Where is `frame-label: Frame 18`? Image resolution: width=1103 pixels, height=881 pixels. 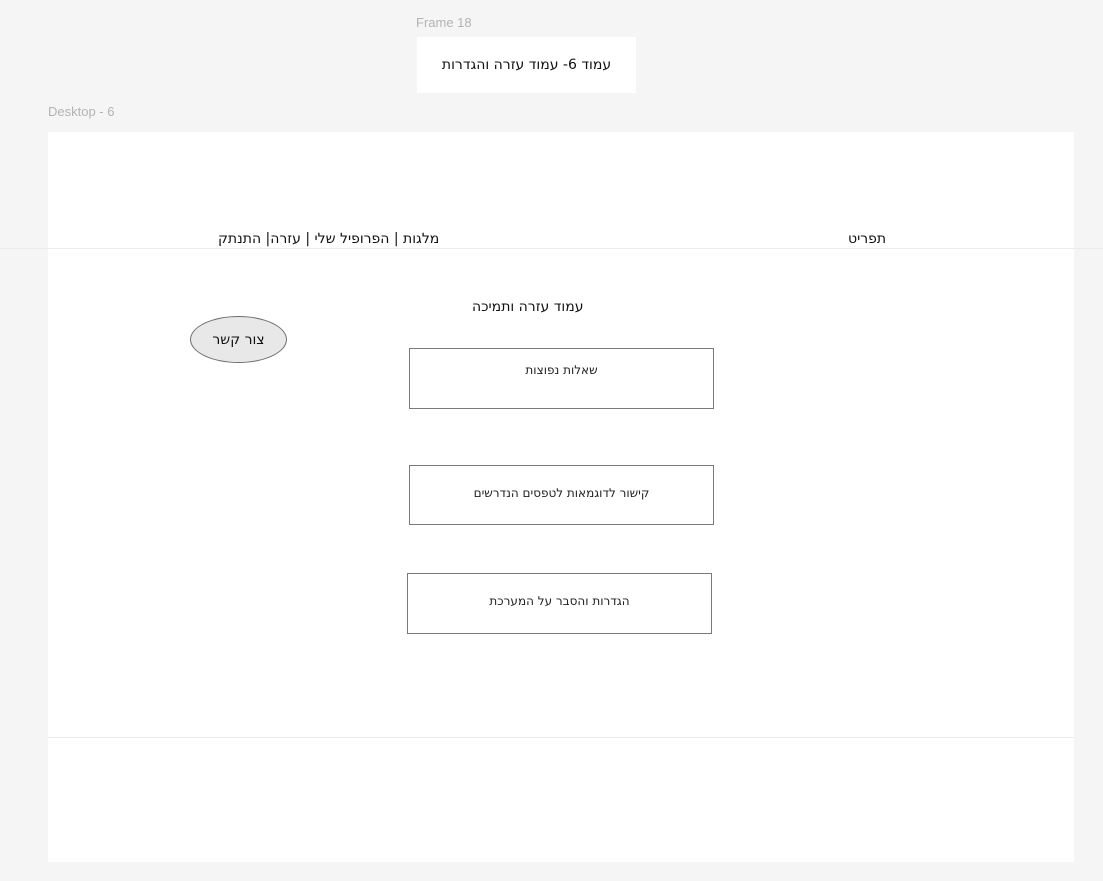 frame-label: Frame 18 is located at coordinates (444, 22).